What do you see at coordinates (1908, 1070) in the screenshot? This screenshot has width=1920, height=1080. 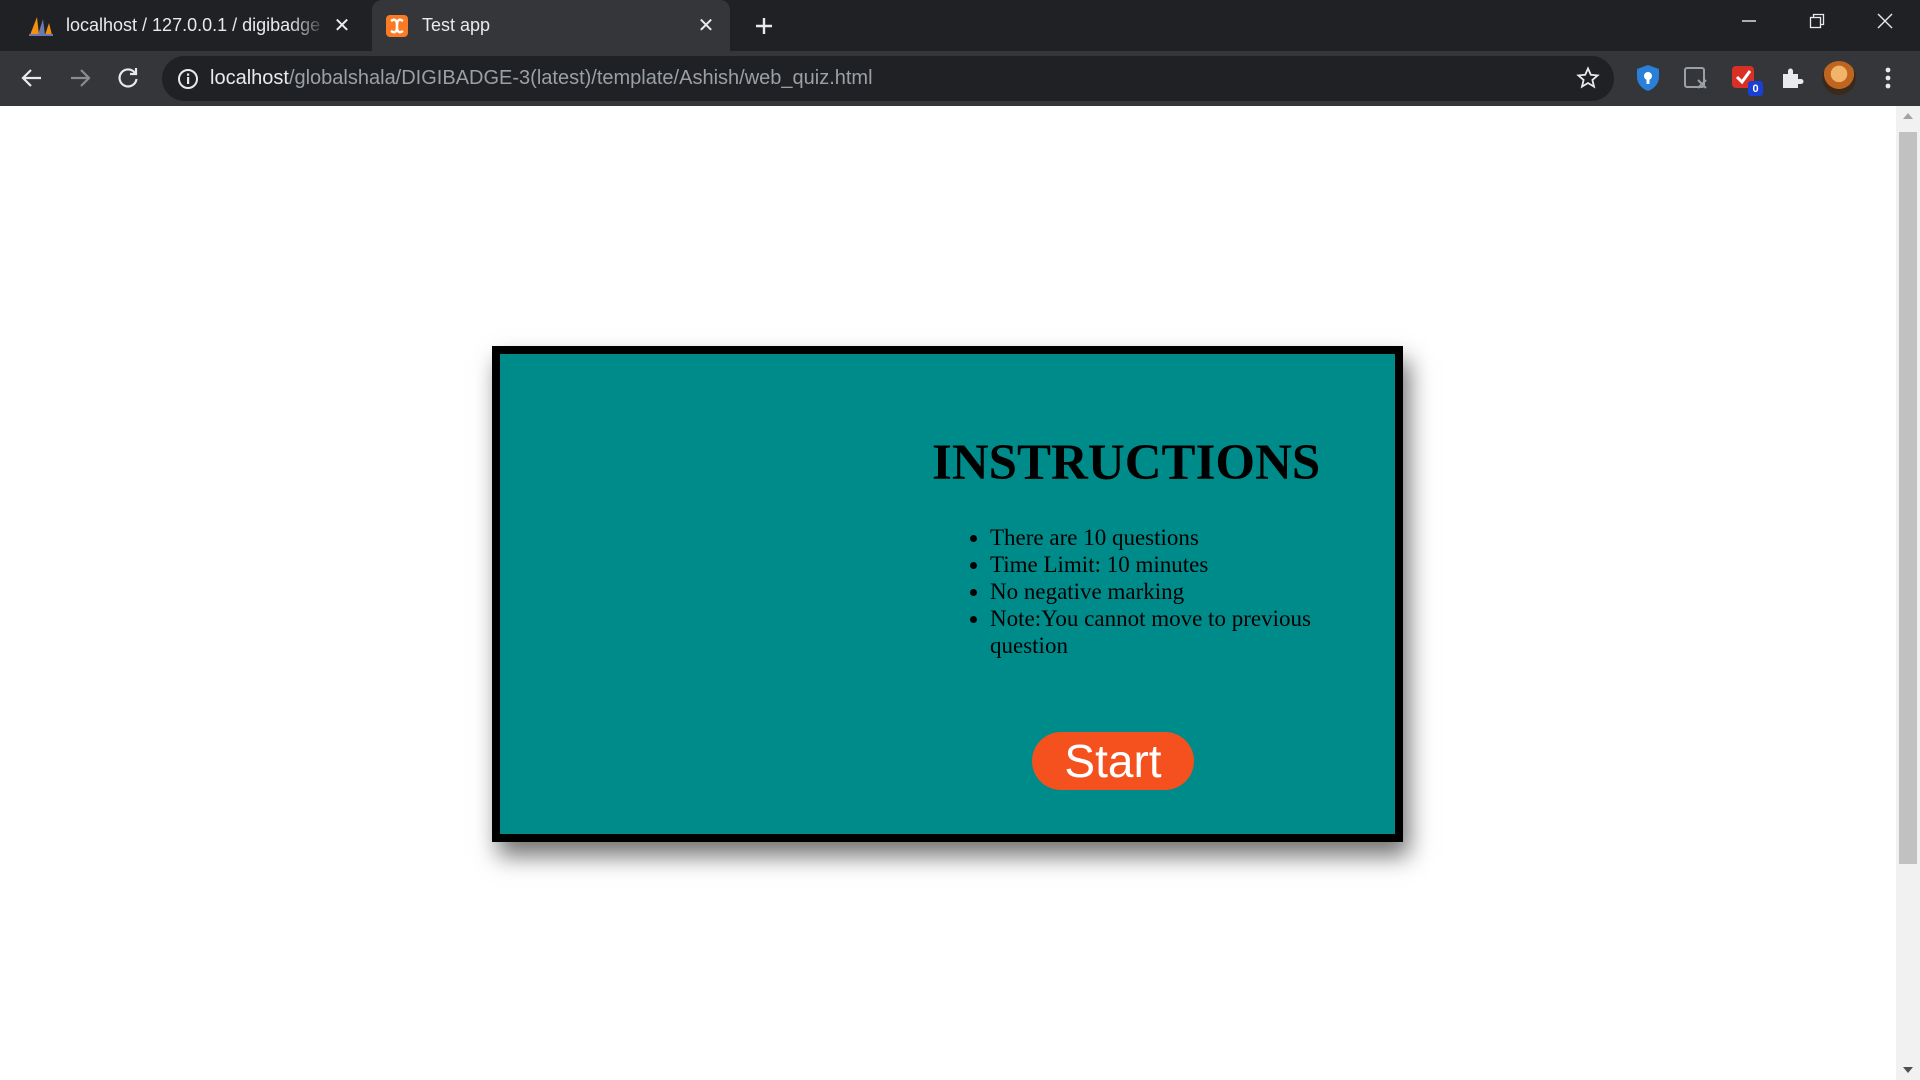 I see `scroll-down-arrow-icon` at bounding box center [1908, 1070].